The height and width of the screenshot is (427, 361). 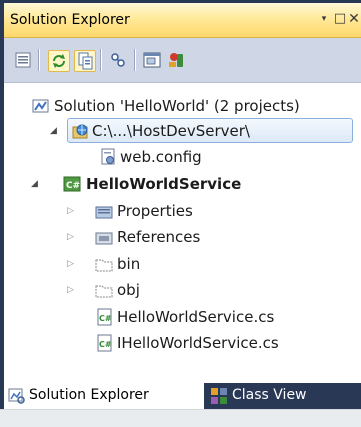 What do you see at coordinates (128, 290) in the screenshot?
I see `tree-item-label: obj` at bounding box center [128, 290].